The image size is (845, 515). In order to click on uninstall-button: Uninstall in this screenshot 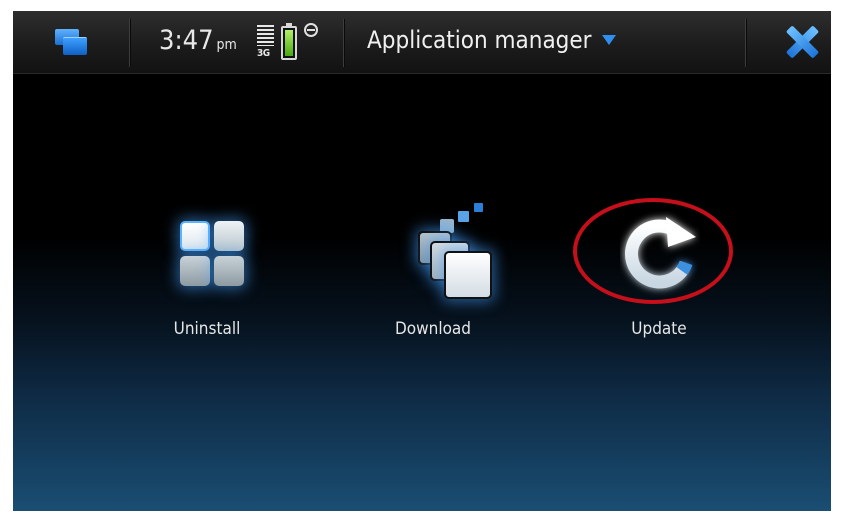, I will do `click(207, 270)`.